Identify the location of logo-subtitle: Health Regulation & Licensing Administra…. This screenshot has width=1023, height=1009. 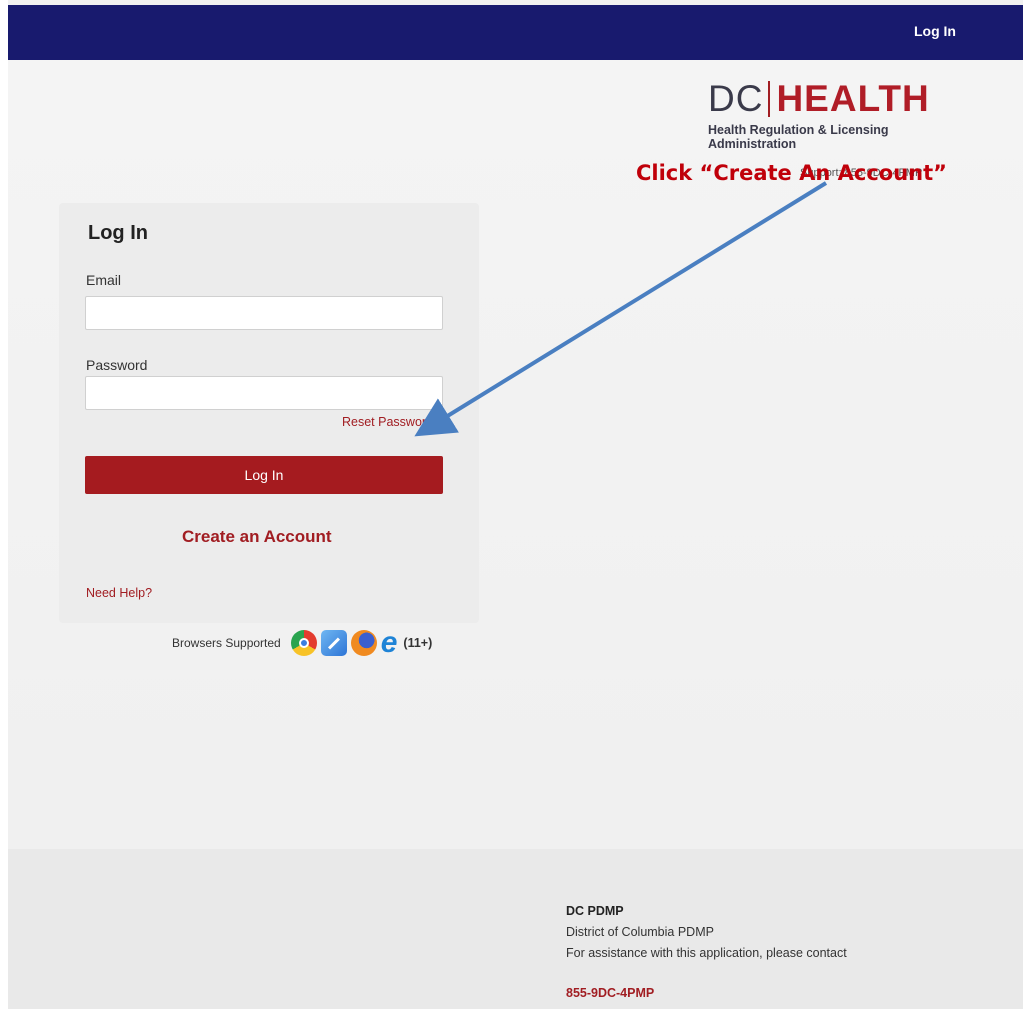
(808, 137).